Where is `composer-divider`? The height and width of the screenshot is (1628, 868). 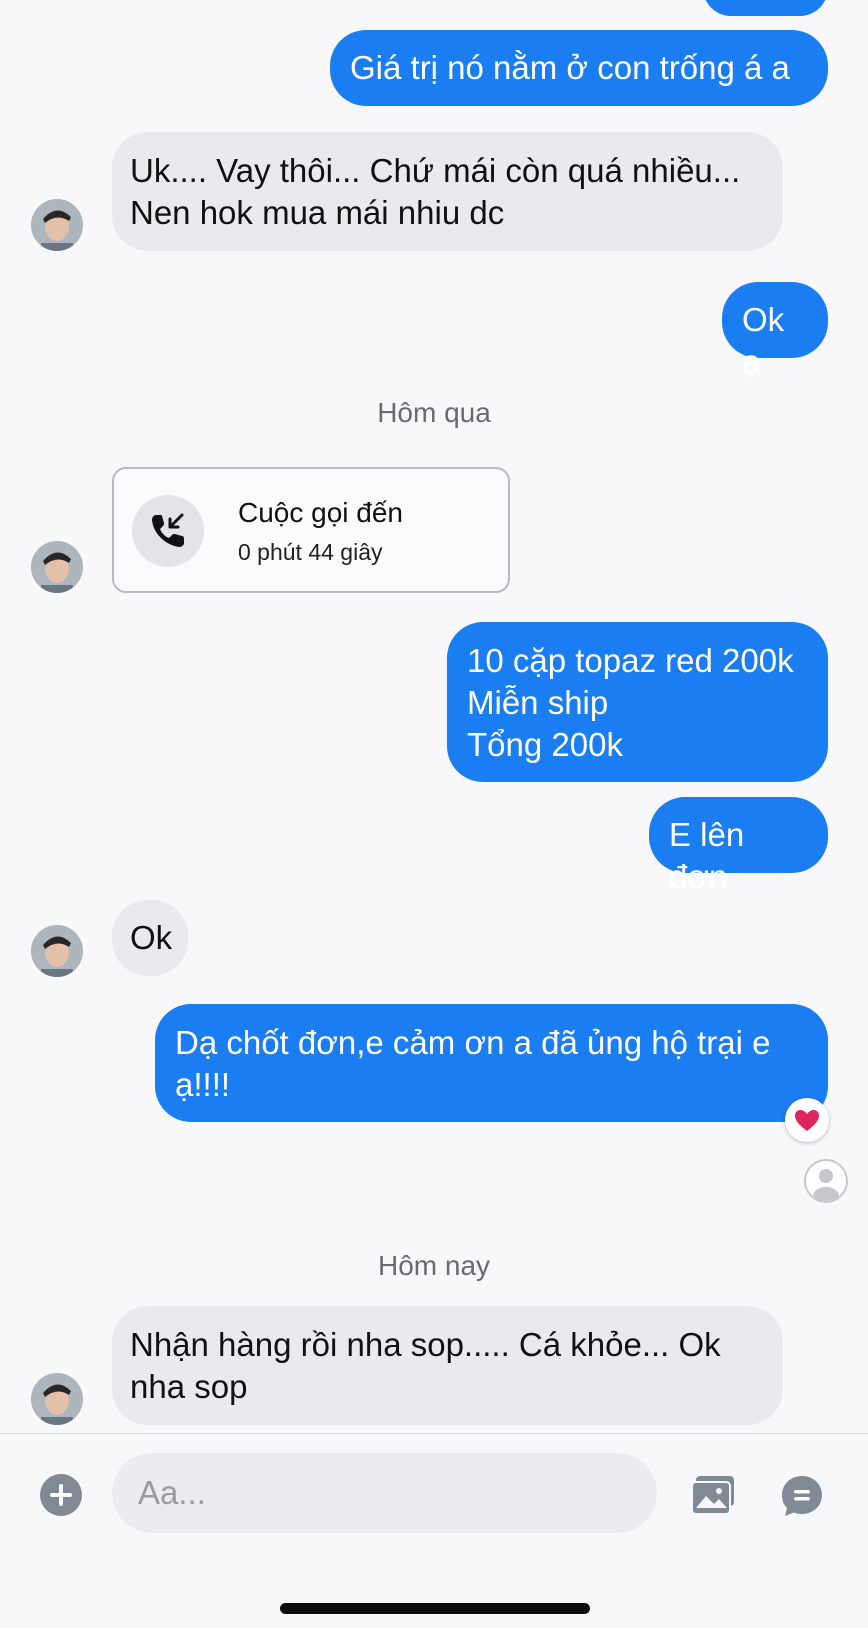
composer-divider is located at coordinates (434, 1433).